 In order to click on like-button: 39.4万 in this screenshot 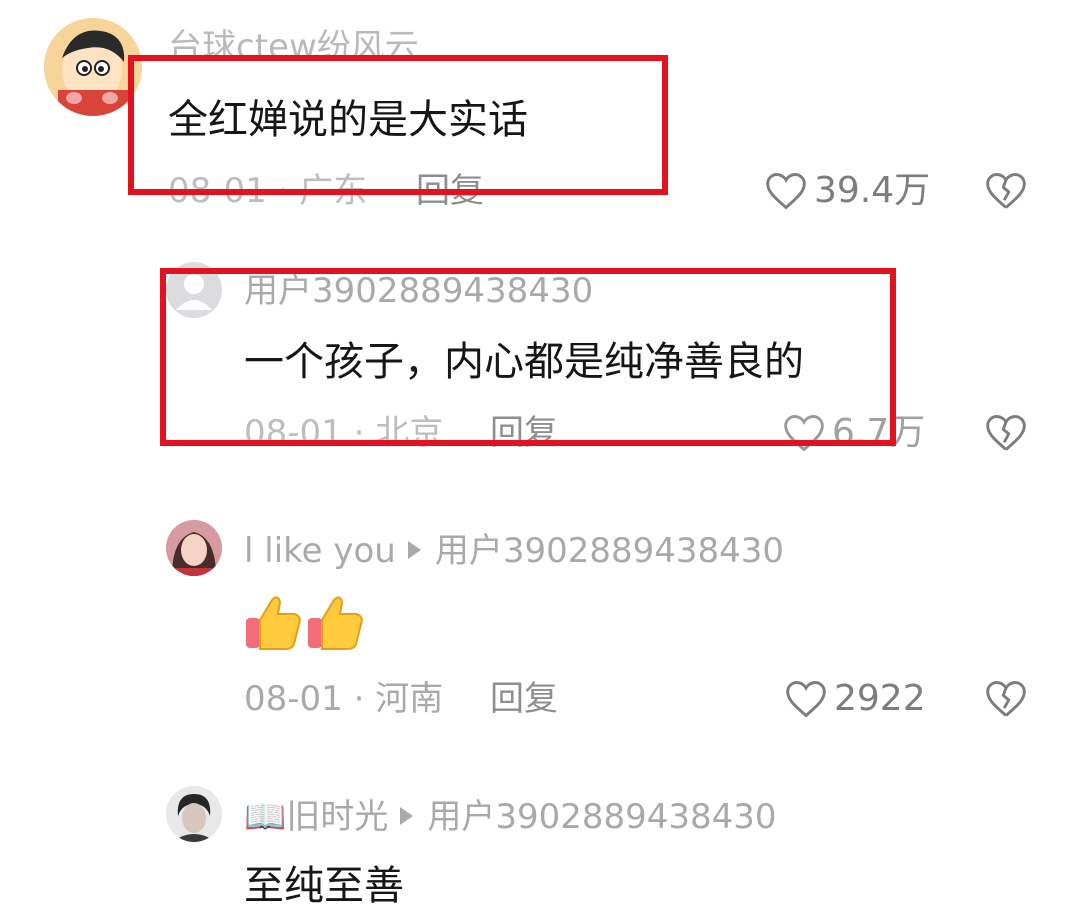, I will do `click(847, 191)`.